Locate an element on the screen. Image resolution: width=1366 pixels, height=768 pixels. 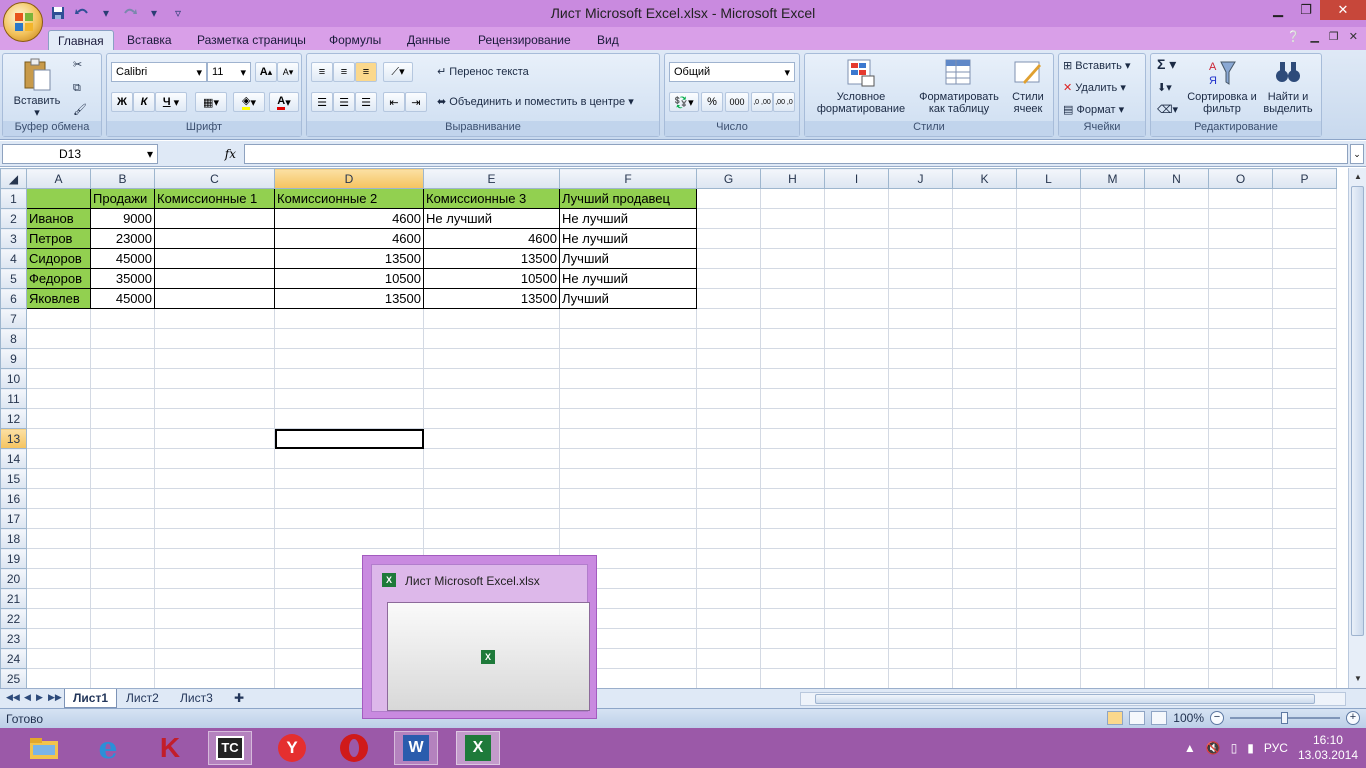
network-icon: ▯ is located at coordinates (1234, 748).